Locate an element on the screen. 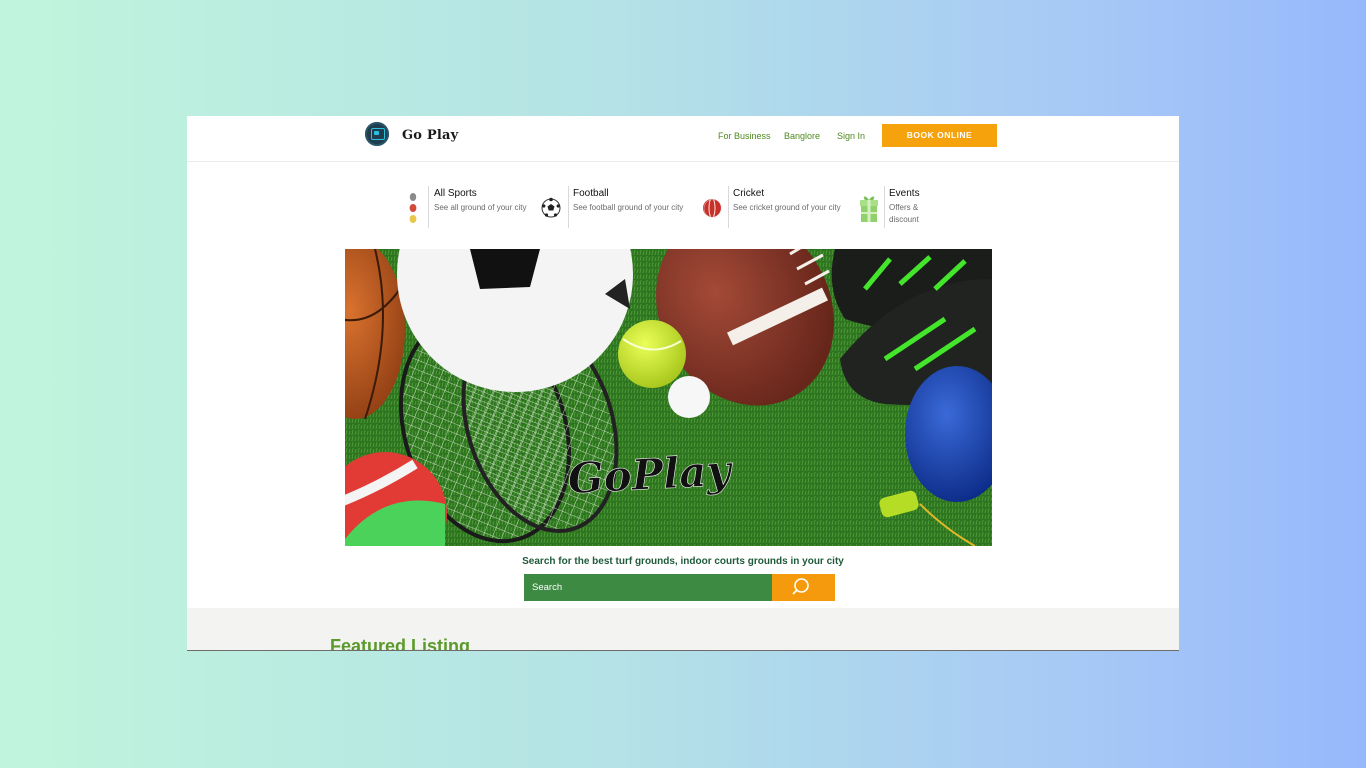 This screenshot has width=1366, height=768. featured-listing-section: Featured Listing is located at coordinates (683, 629).